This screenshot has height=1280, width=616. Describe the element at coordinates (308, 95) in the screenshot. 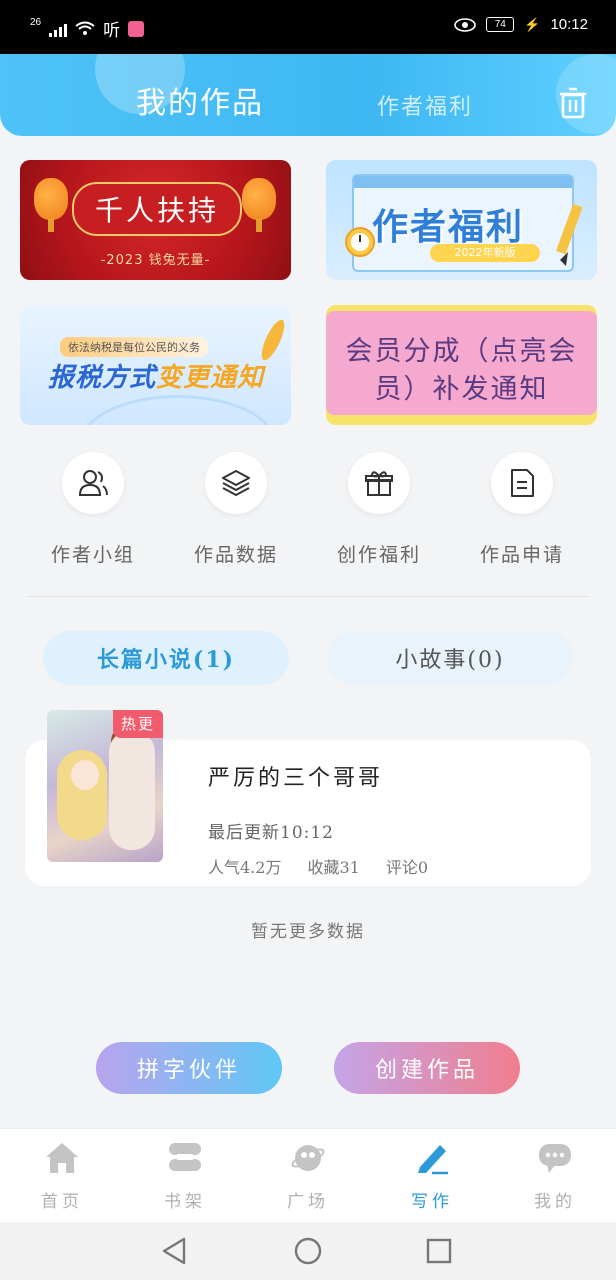

I see `app-header: 我的作品 作者福利` at that location.